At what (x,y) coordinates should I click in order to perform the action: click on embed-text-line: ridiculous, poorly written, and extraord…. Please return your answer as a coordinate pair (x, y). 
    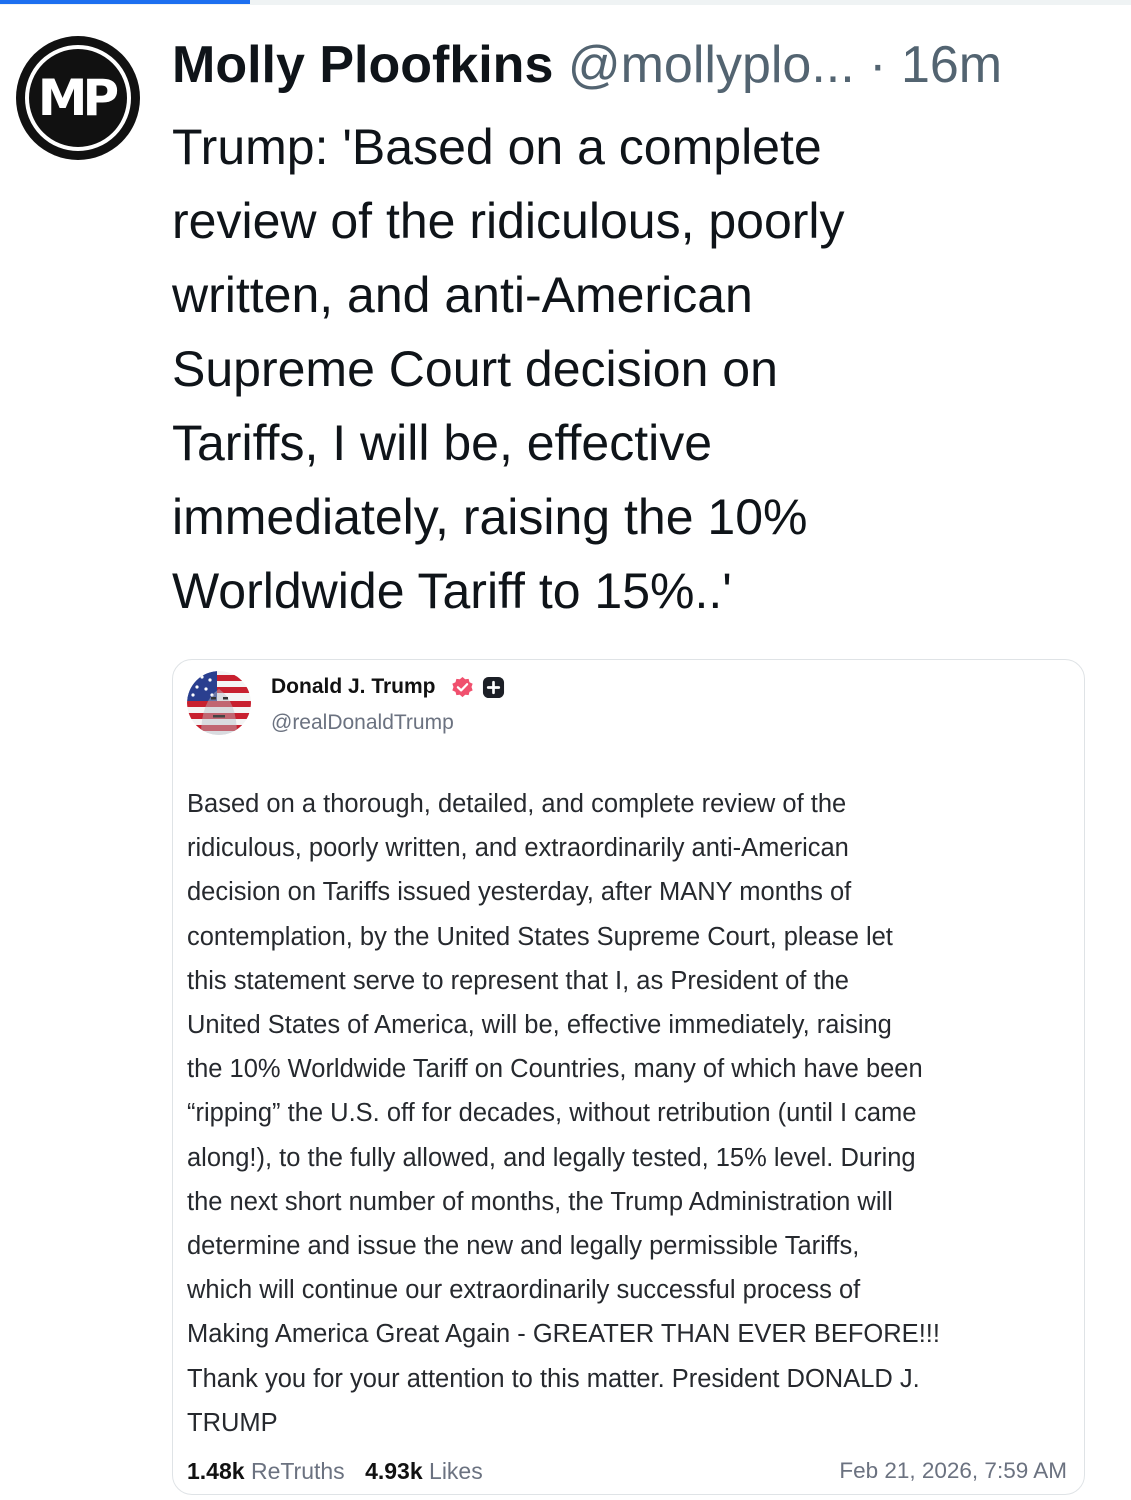
    Looking at the image, I should click on (518, 848).